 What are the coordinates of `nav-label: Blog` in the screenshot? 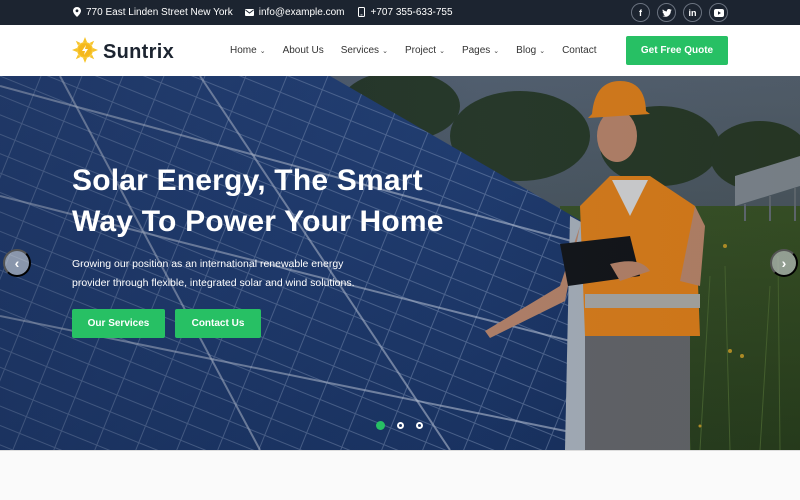 It's located at (526, 50).